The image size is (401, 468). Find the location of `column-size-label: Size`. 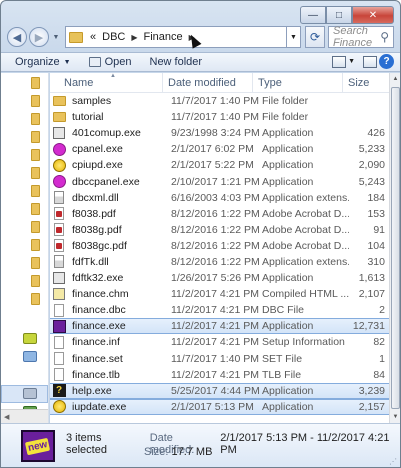

column-size-label: Size is located at coordinates (359, 82).